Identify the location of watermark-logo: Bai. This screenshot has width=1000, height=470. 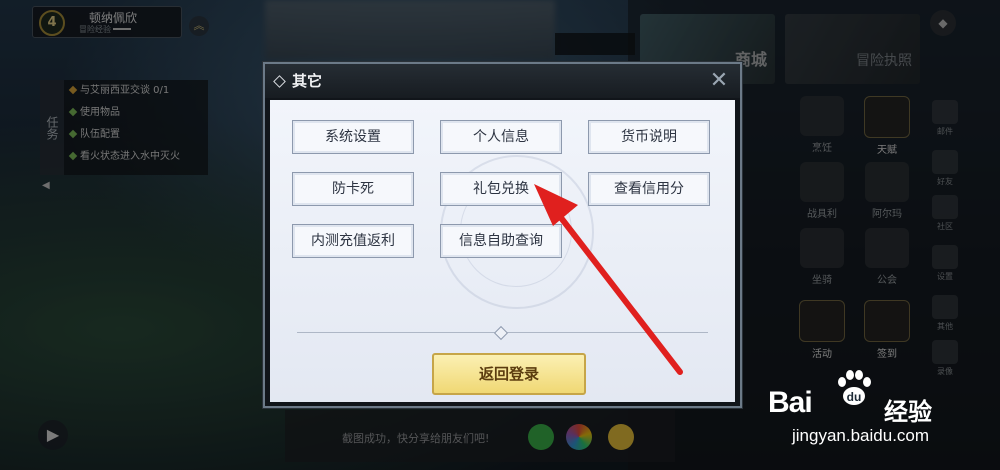
(790, 402).